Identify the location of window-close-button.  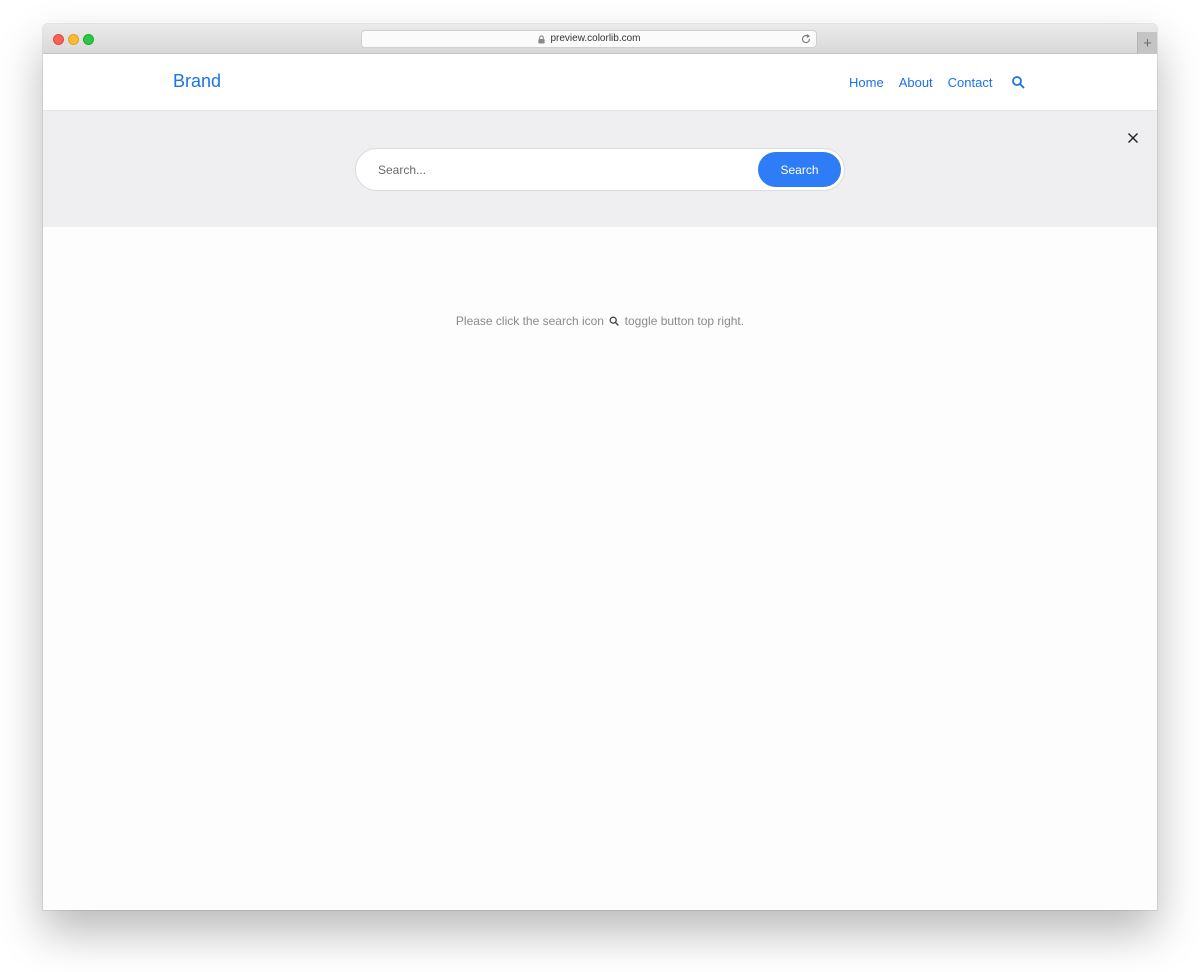
(58, 39).